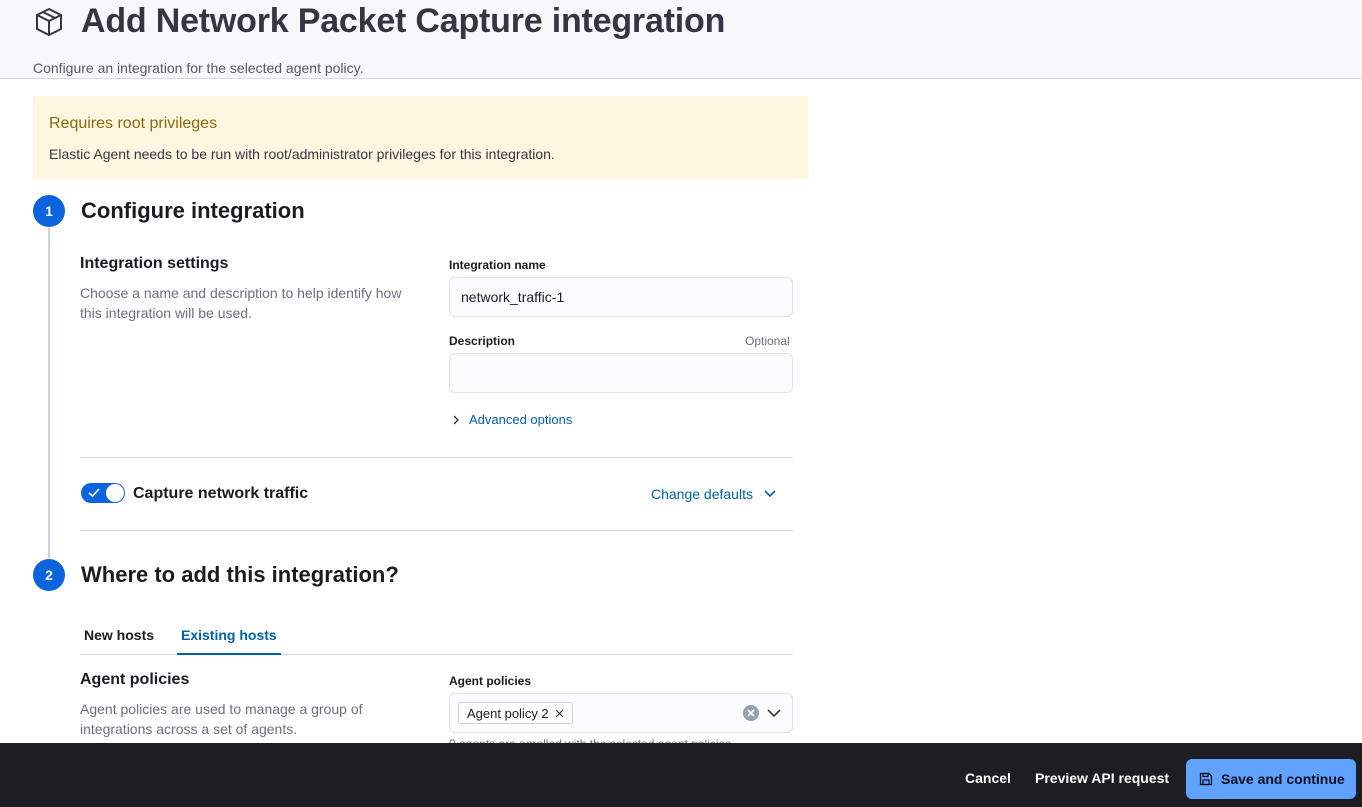 The width and height of the screenshot is (1362, 807). Describe the element at coordinates (221, 493) in the screenshot. I see `capture-network-traffic-label: Capture network traffic` at that location.